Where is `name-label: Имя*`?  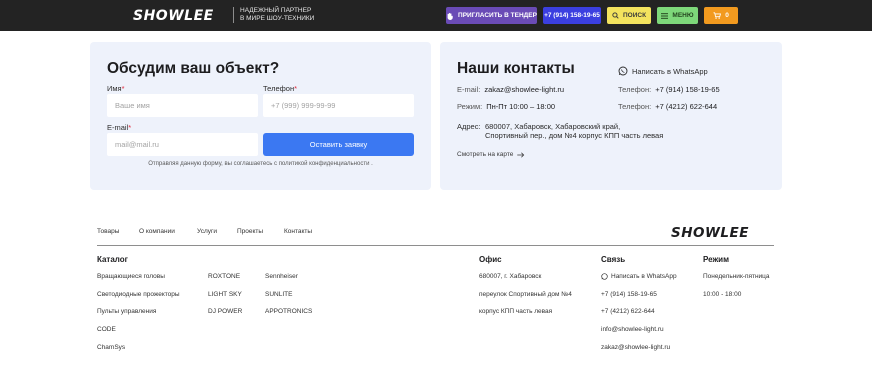 name-label: Имя* is located at coordinates (116, 88).